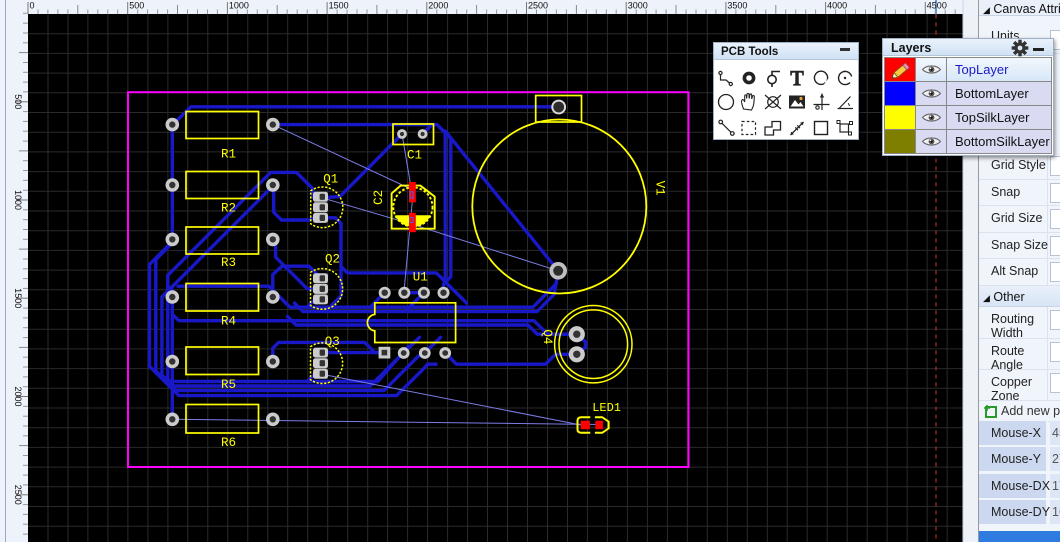 The width and height of the screenshot is (1060, 542). Describe the element at coordinates (414, 156) in the screenshot. I see `svg-text: C1` at that location.